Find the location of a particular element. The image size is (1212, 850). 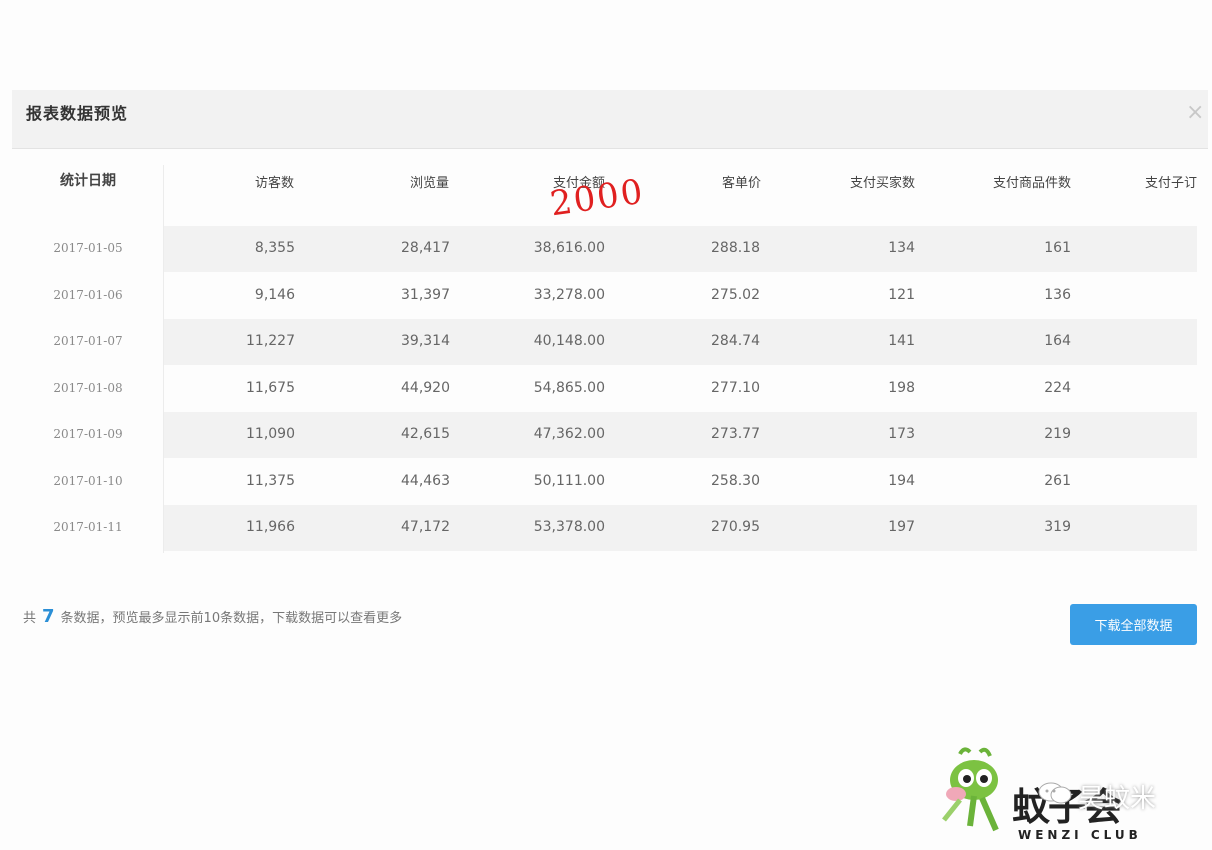

table-cell: 8,355 is located at coordinates (274, 248).